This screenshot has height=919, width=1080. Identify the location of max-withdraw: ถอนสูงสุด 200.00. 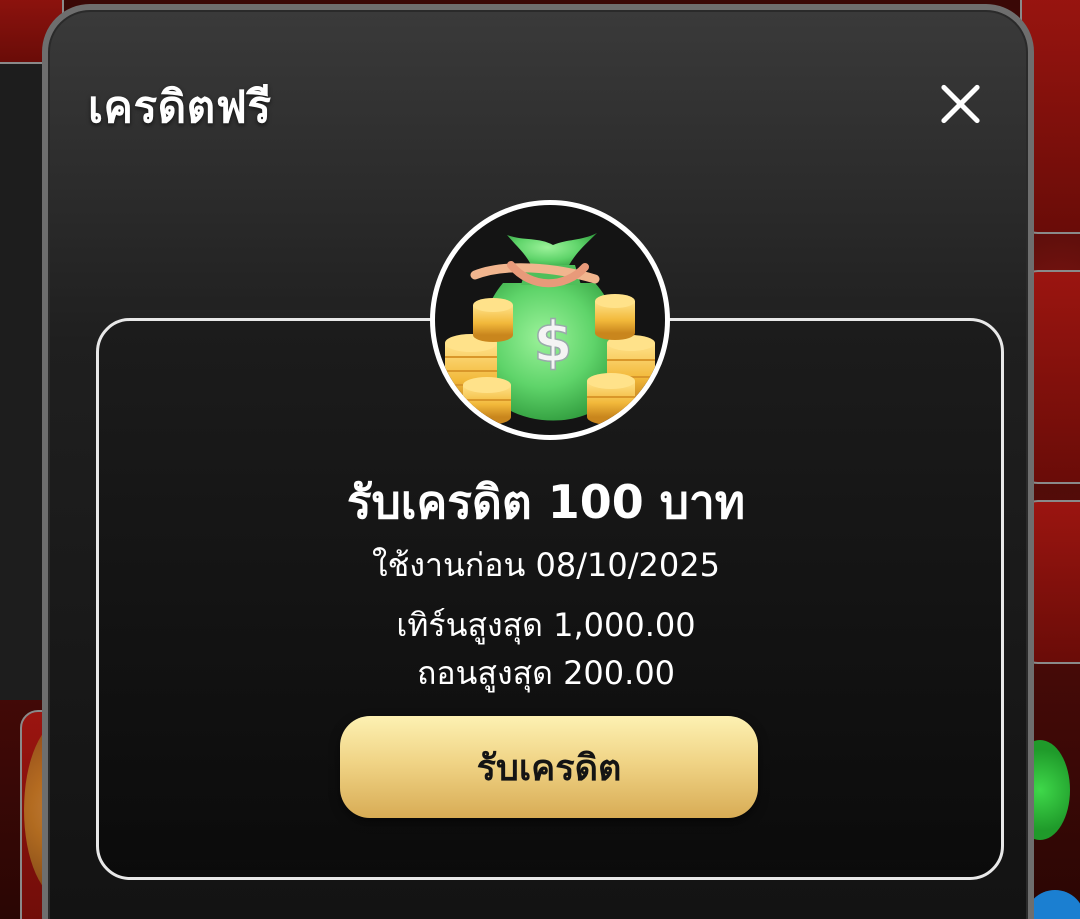
(546, 673).